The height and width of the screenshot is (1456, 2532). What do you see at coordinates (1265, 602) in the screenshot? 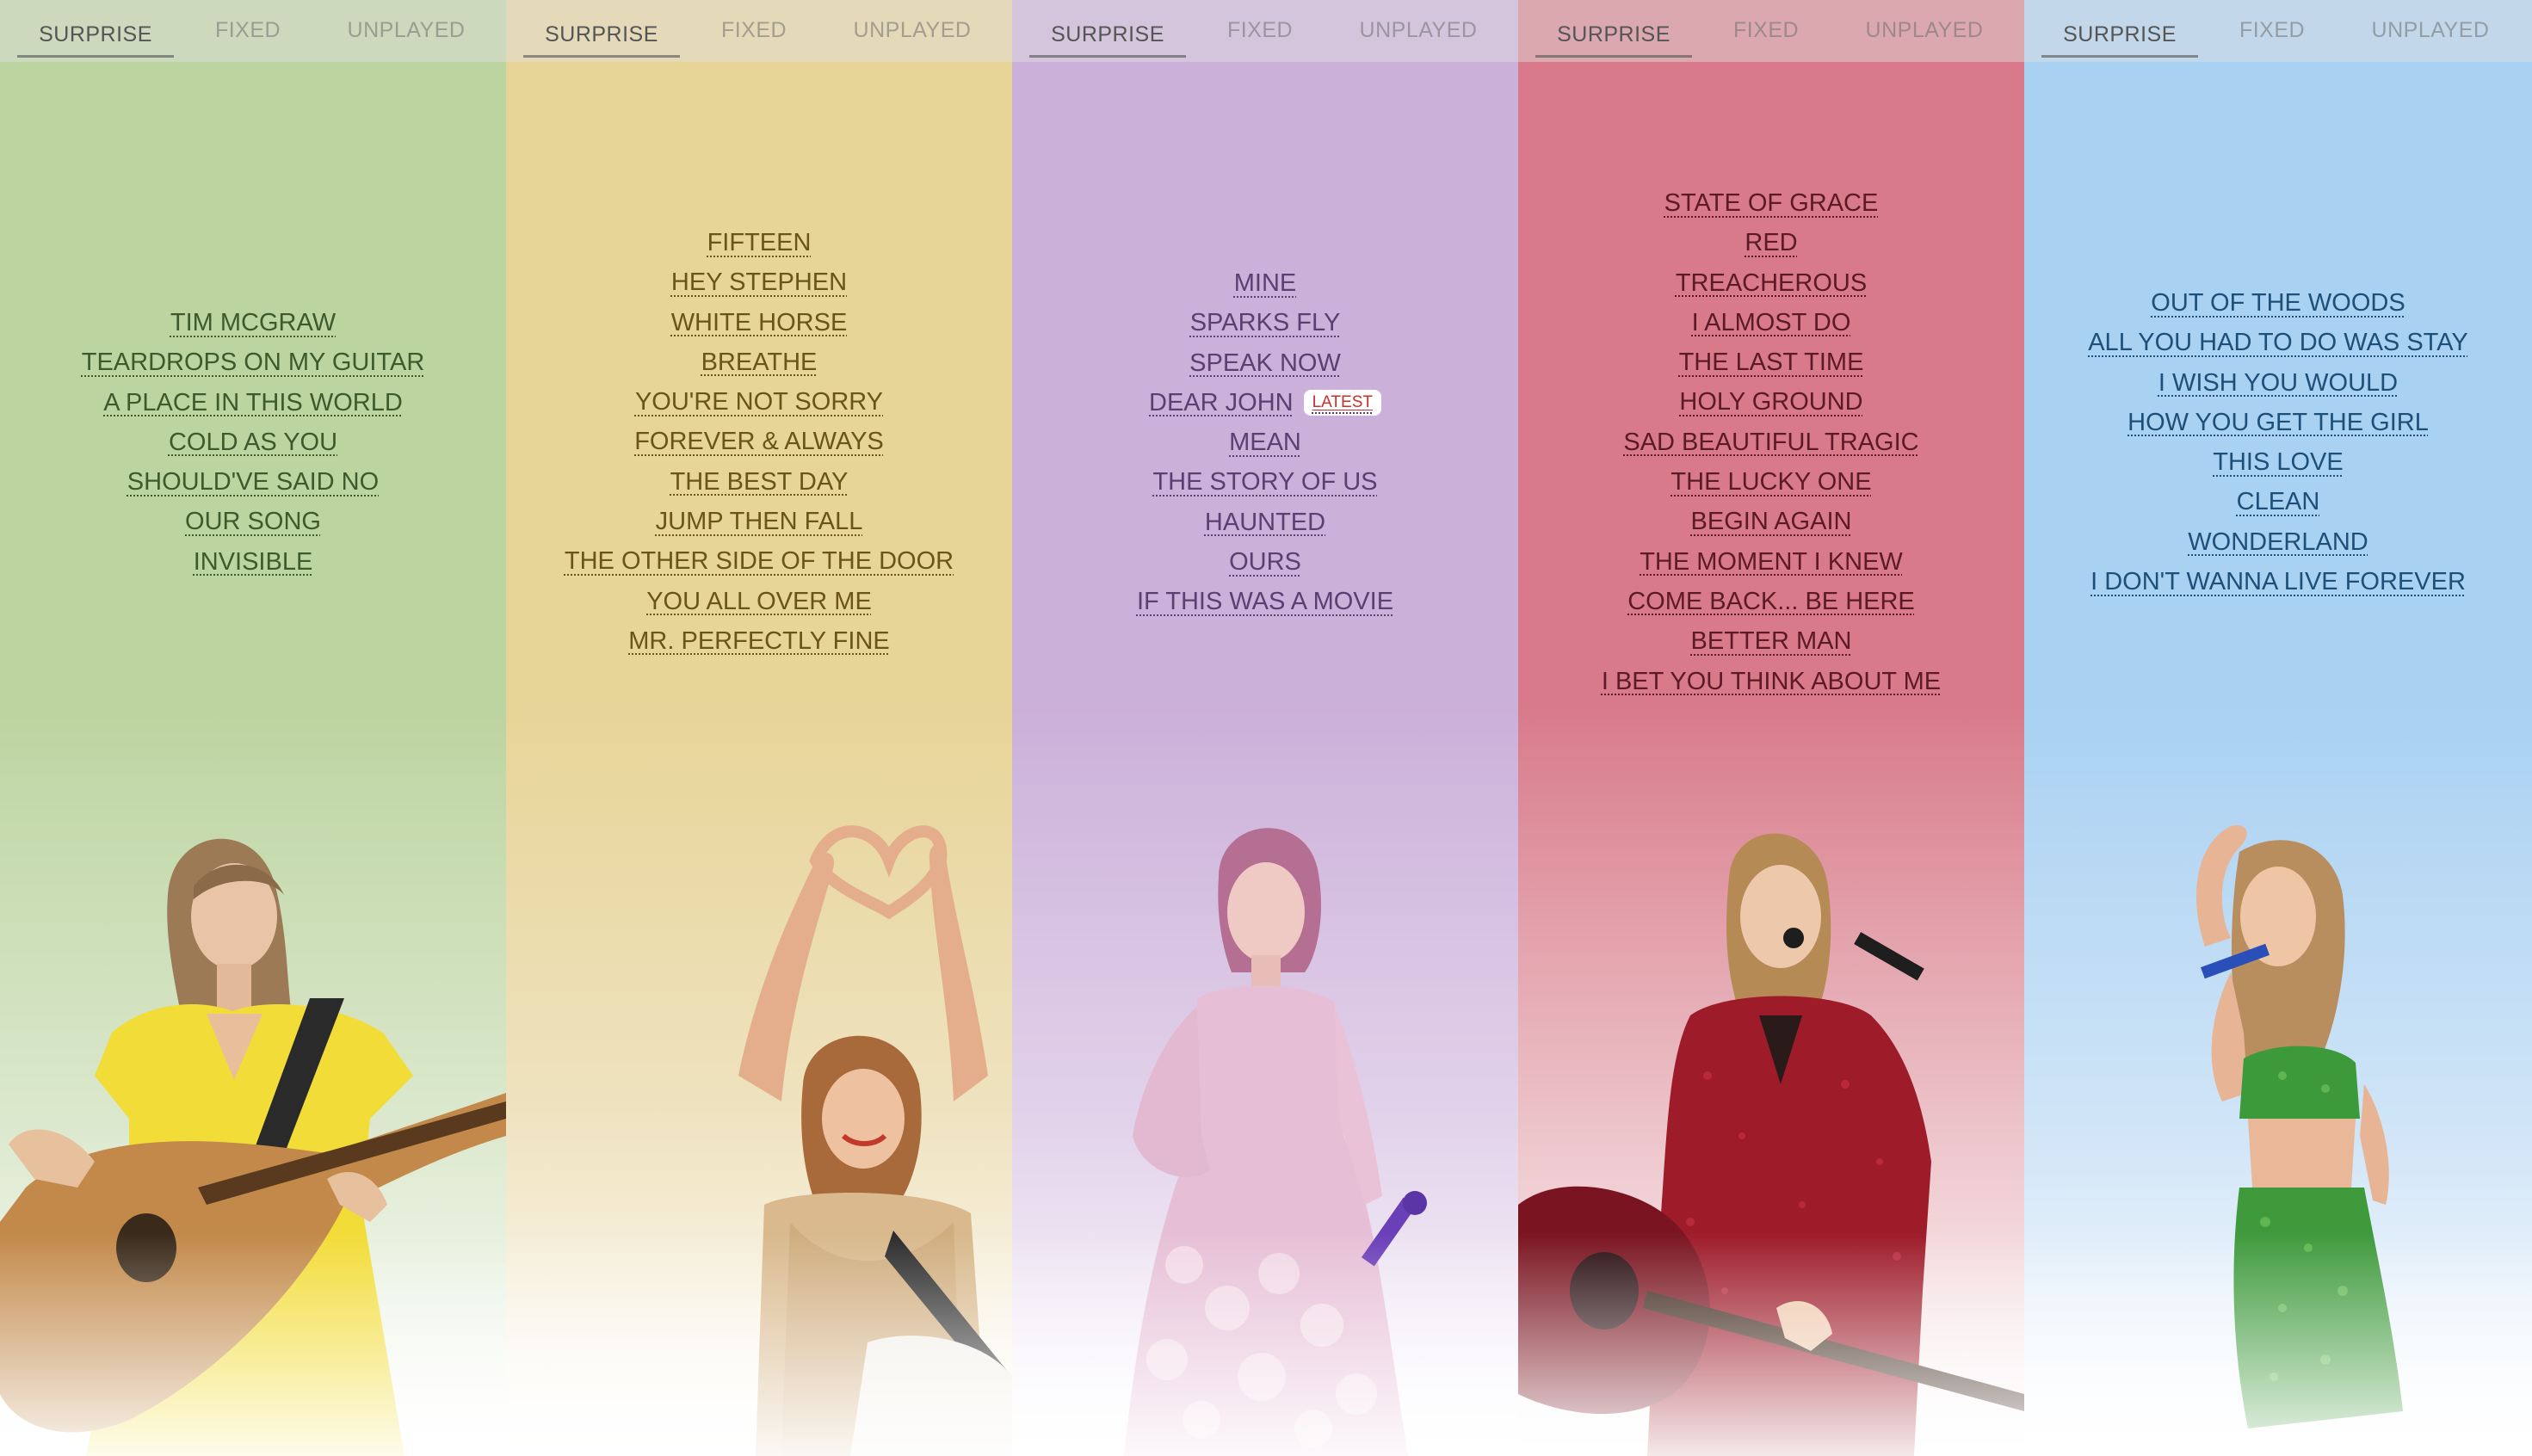
I see `song-item: IF THIS WAS A MOVIE` at bounding box center [1265, 602].